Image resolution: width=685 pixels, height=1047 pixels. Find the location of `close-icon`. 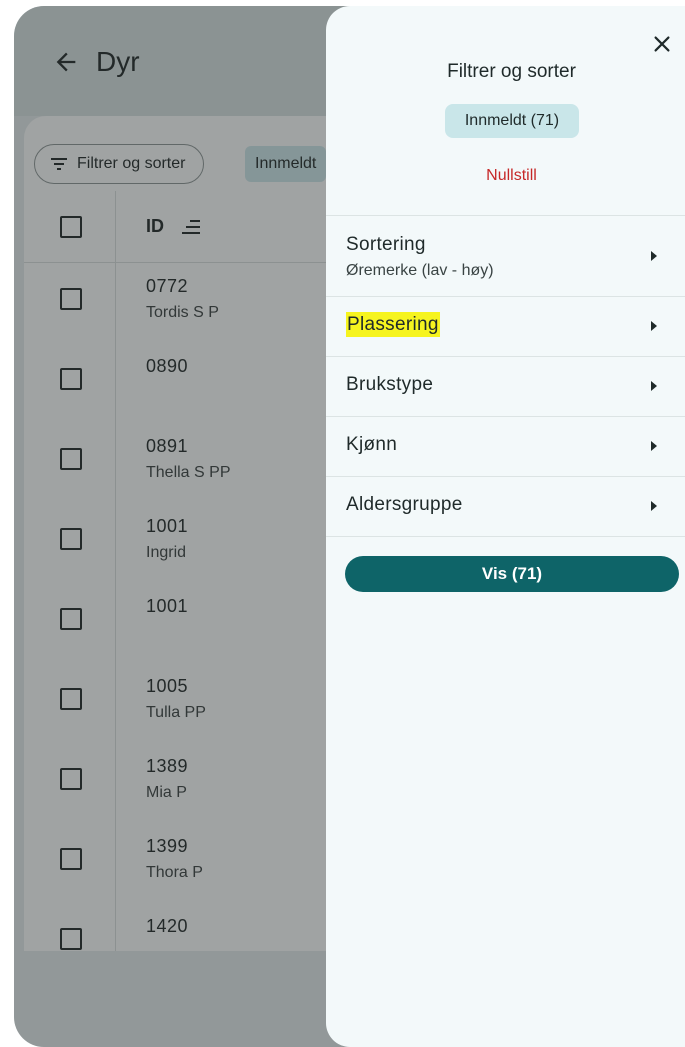

close-icon is located at coordinates (662, 44).